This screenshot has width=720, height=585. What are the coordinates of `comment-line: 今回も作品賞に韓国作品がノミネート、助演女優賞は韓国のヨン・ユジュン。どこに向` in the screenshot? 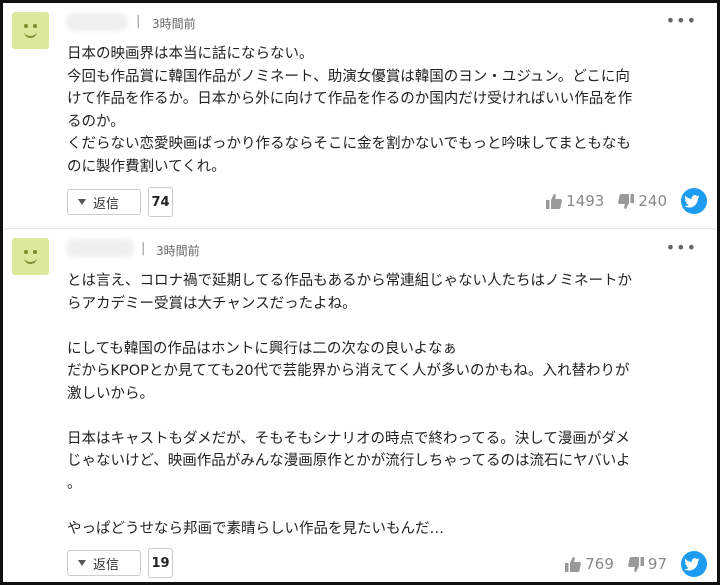 It's located at (348, 76).